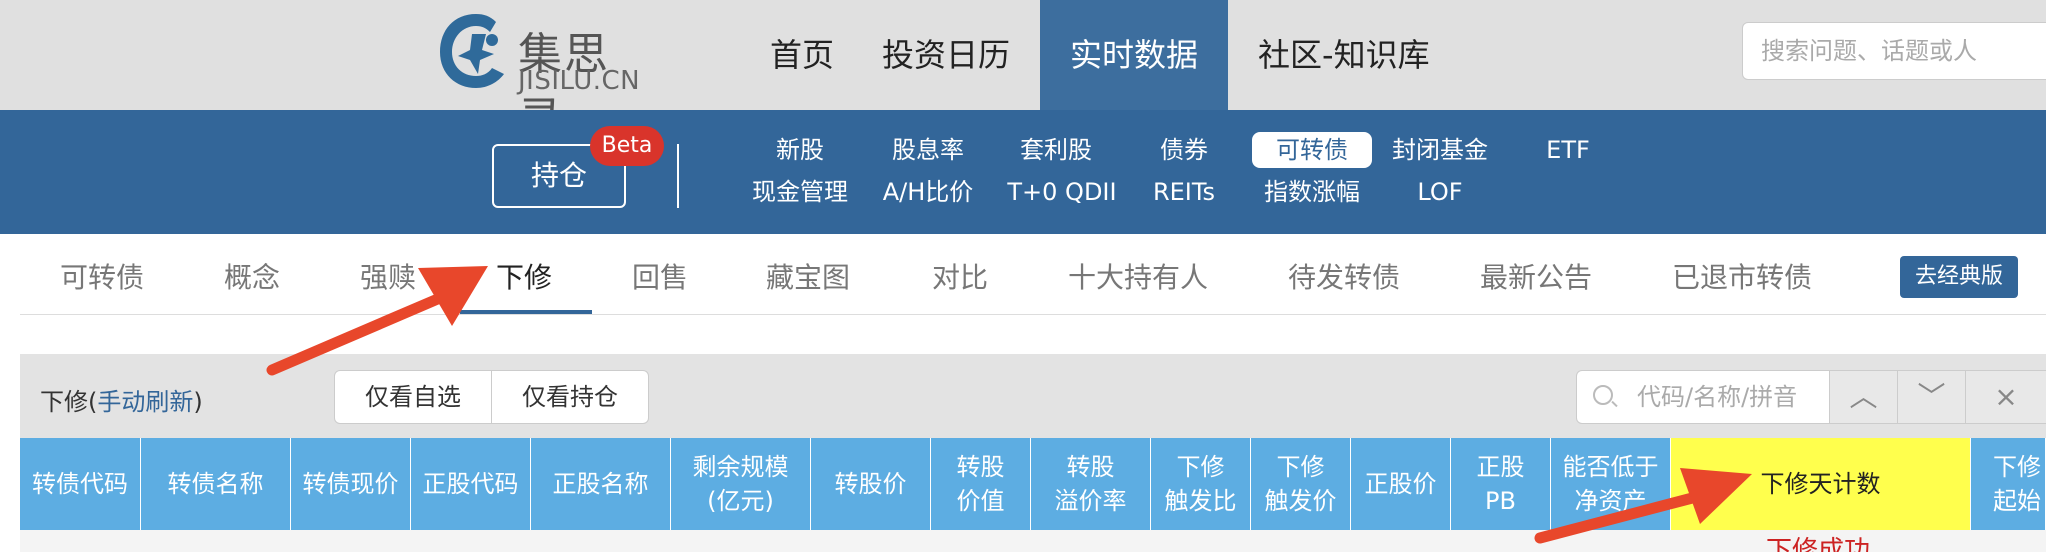 The height and width of the screenshot is (552, 2046). What do you see at coordinates (1201, 484) in the screenshot?
I see `col-trigger-ratio: 下修 触发比` at bounding box center [1201, 484].